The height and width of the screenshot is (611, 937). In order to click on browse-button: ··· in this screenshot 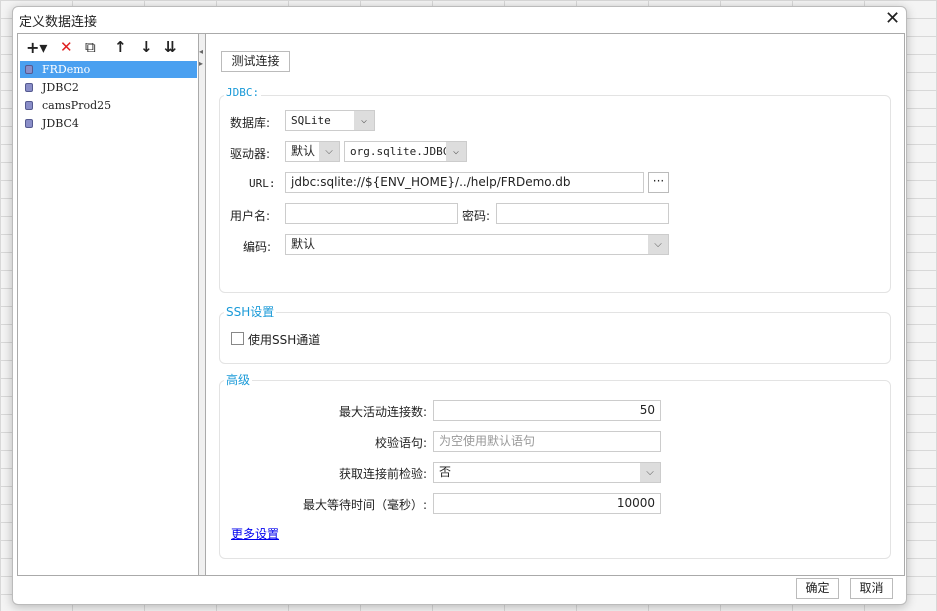, I will do `click(658, 182)`.